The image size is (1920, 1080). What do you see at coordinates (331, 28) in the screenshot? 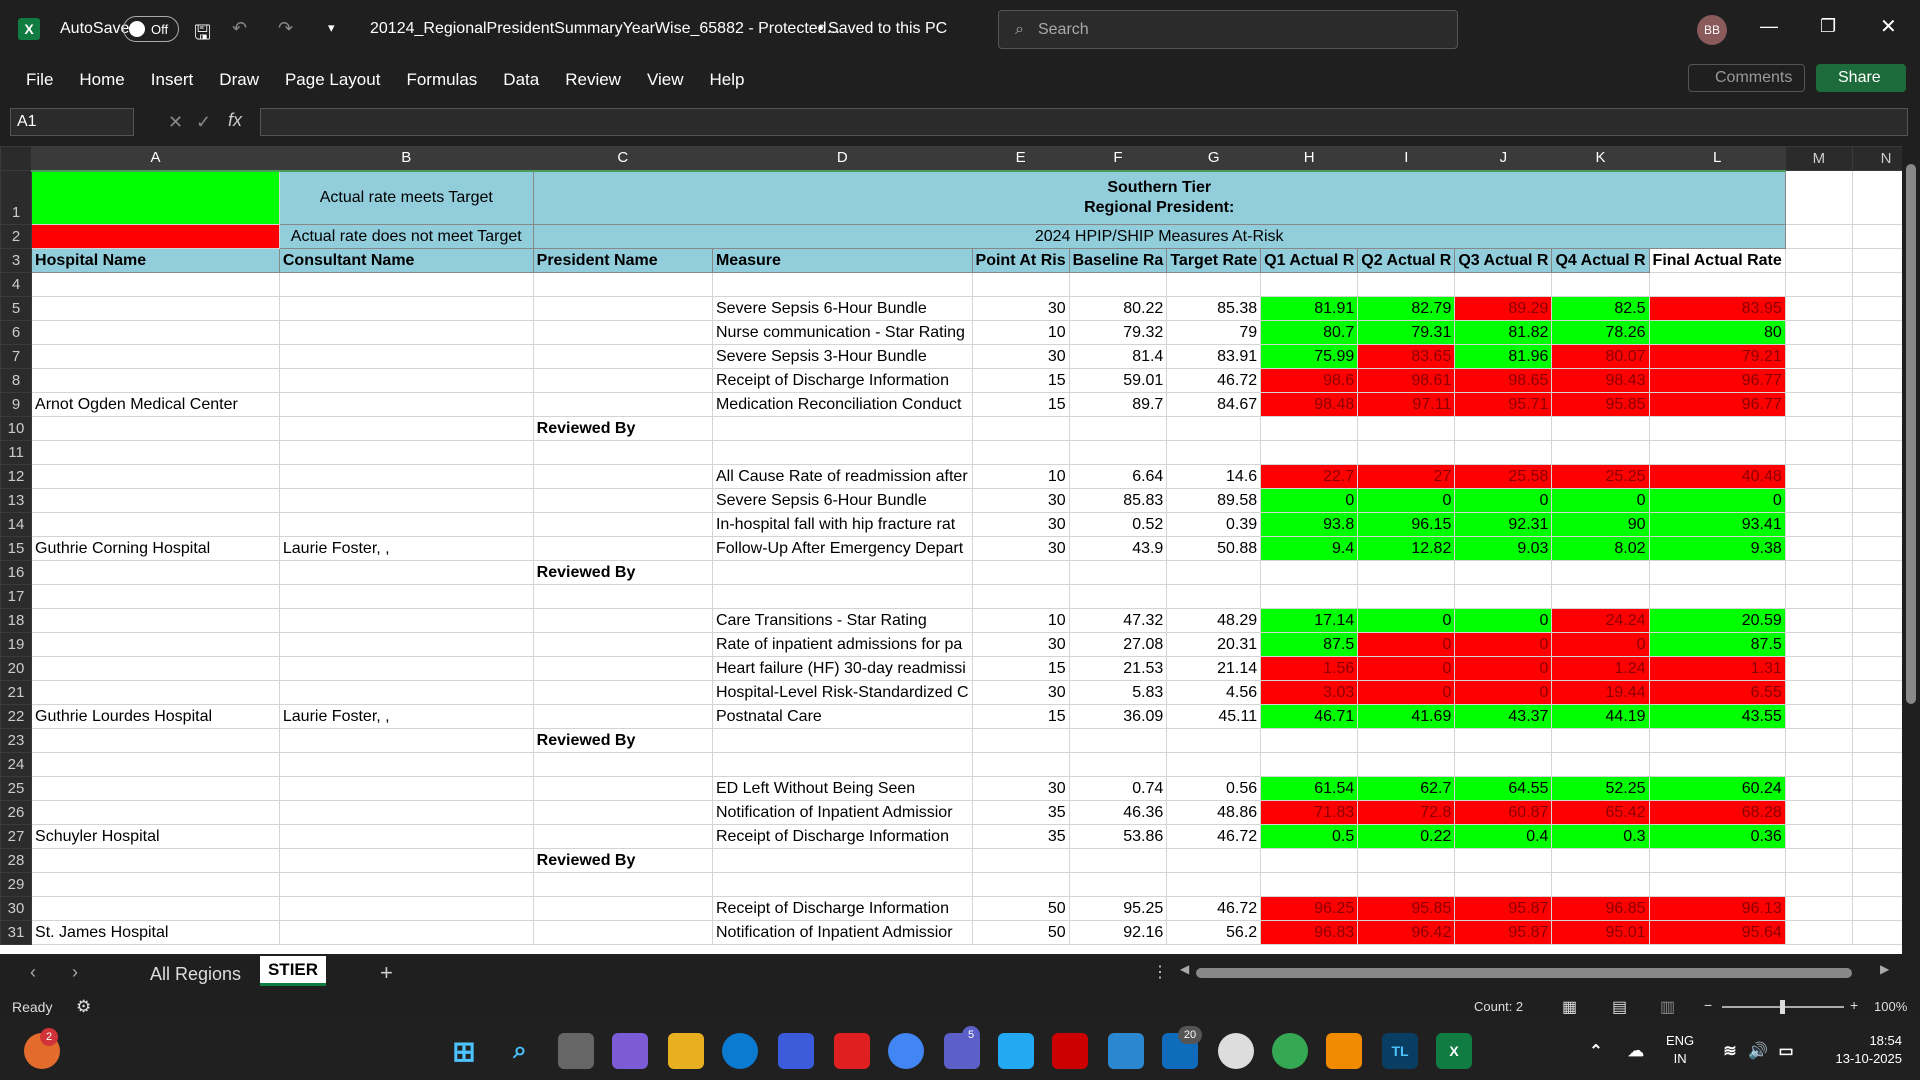
I see `customize-qat-icon: ▾` at bounding box center [331, 28].